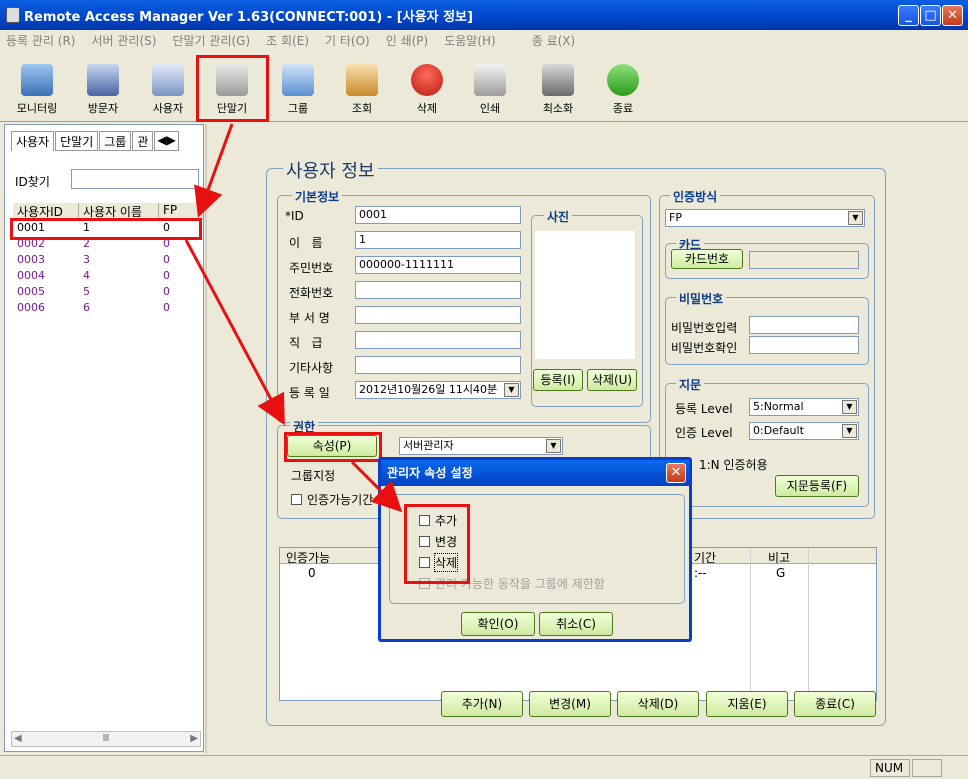 This screenshot has width=968, height=779. I want to click on num-lock-indicator: NUM, so click(890, 768).